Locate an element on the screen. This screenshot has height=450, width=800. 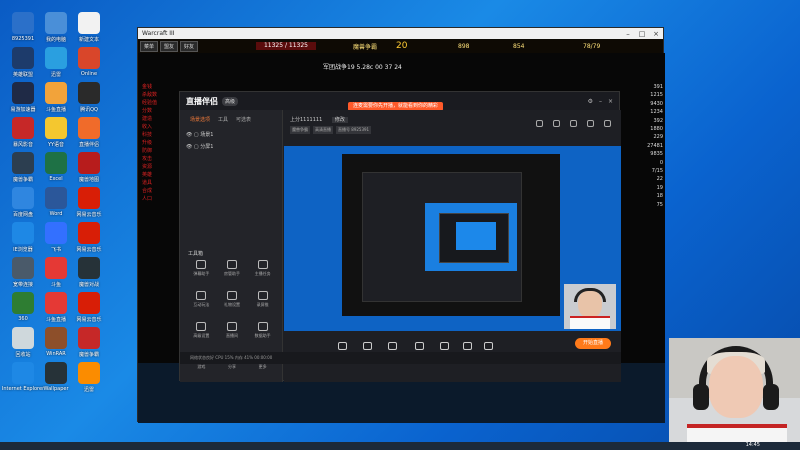
tool-item: 房管助手 is located at coordinates (232, 268).